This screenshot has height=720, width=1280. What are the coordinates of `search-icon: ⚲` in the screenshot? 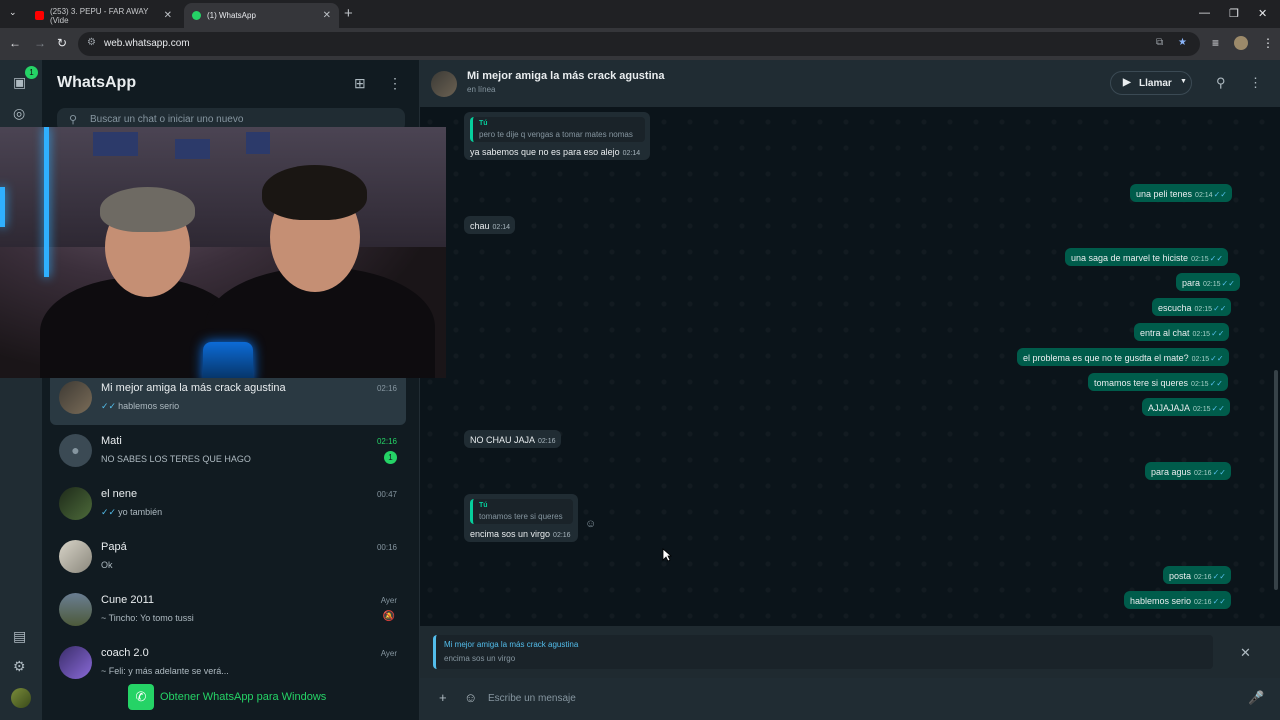 It's located at (1221, 83).